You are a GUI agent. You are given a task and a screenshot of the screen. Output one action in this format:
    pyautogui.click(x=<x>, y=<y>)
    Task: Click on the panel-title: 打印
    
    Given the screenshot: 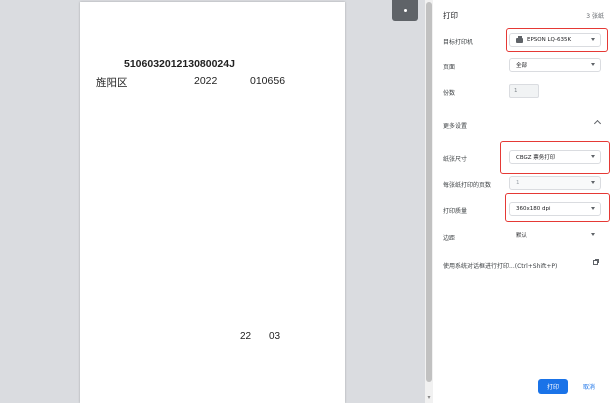 What is the action you would take?
    pyautogui.click(x=450, y=15)
    